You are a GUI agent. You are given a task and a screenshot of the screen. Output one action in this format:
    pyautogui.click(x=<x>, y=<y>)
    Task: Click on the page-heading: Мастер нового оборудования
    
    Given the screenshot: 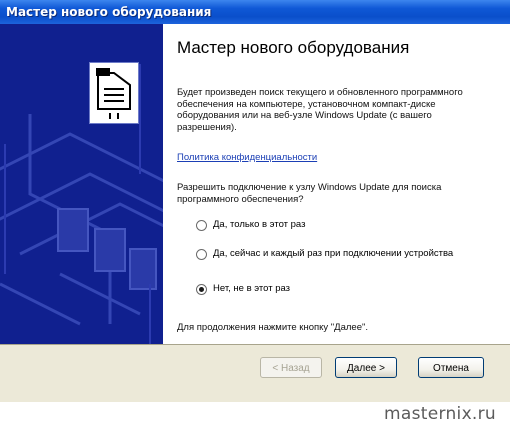 What is the action you would take?
    pyautogui.click(x=293, y=47)
    